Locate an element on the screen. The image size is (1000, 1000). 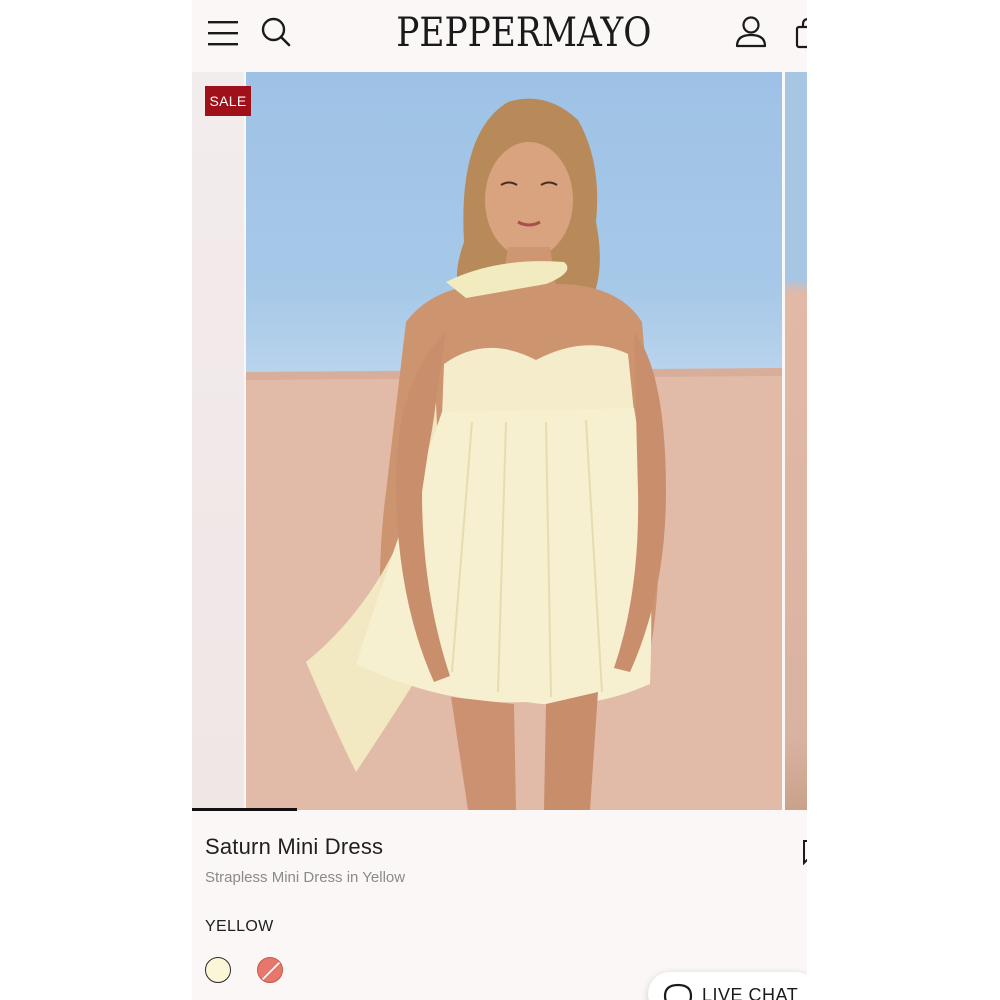
gallery-progress-fill is located at coordinates (244, 809).